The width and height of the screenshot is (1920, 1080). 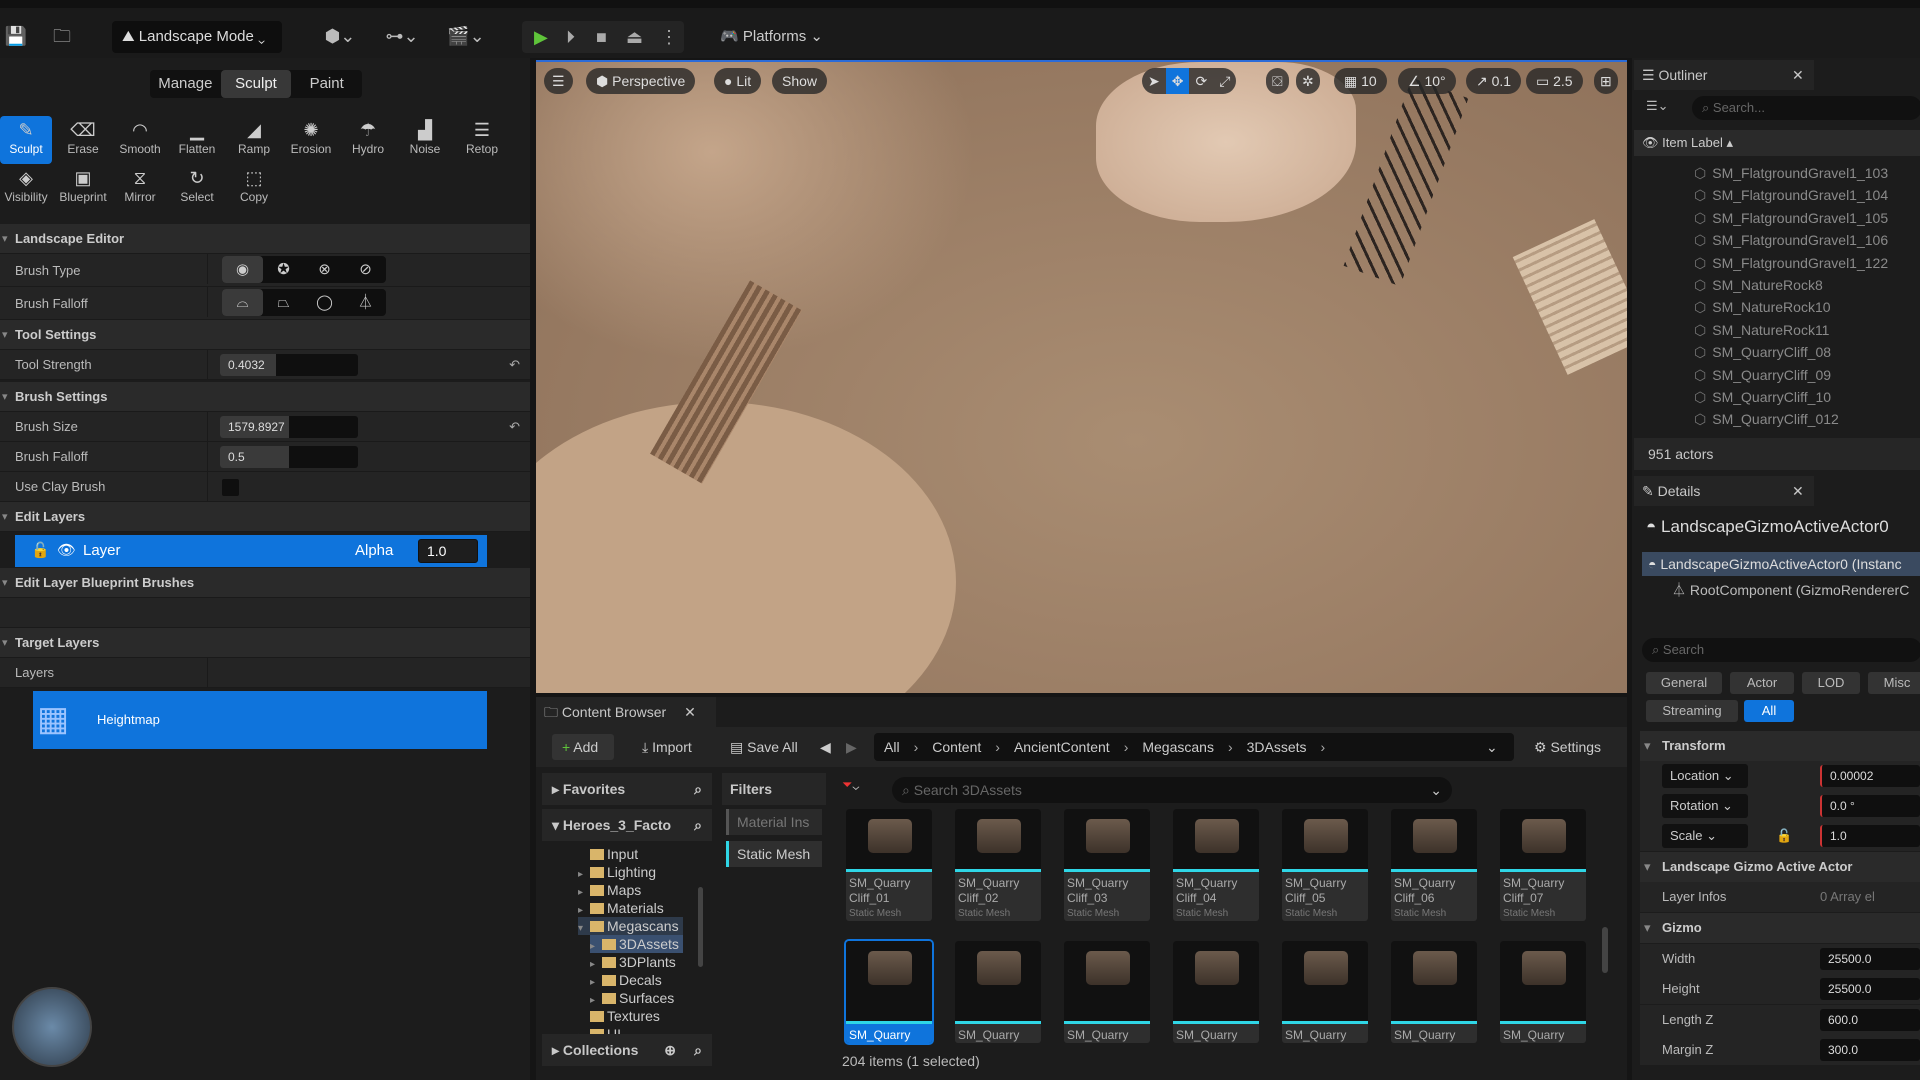 What do you see at coordinates (619, 872) in the screenshot?
I see `folder-lighting: ▸ Lighting` at bounding box center [619, 872].